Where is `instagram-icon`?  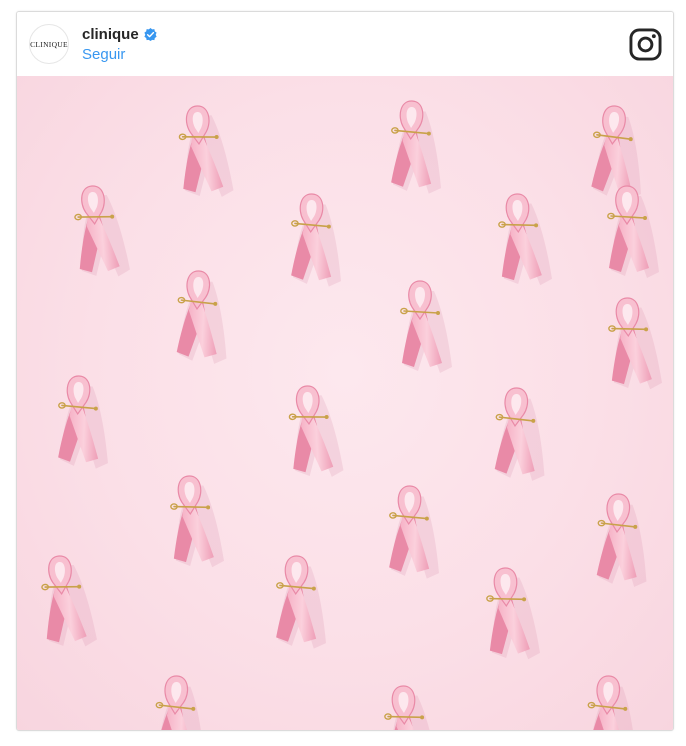
instagram-icon is located at coordinates (645, 44).